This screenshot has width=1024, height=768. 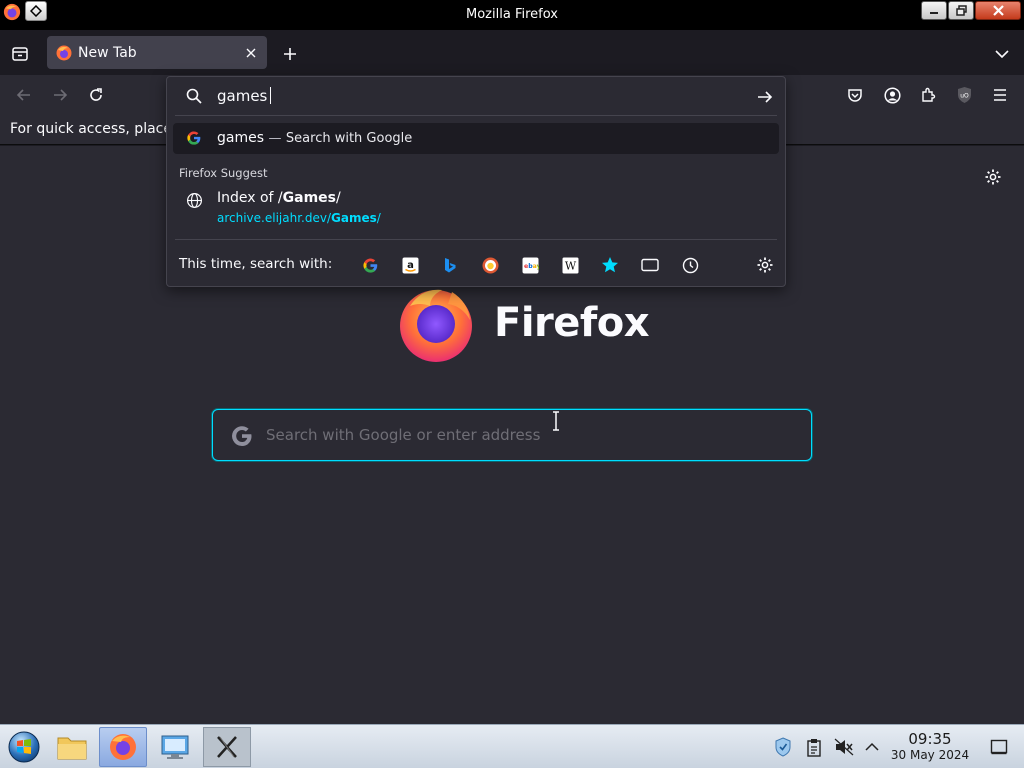 I want to click on close-tab-icon, so click(x=251, y=53).